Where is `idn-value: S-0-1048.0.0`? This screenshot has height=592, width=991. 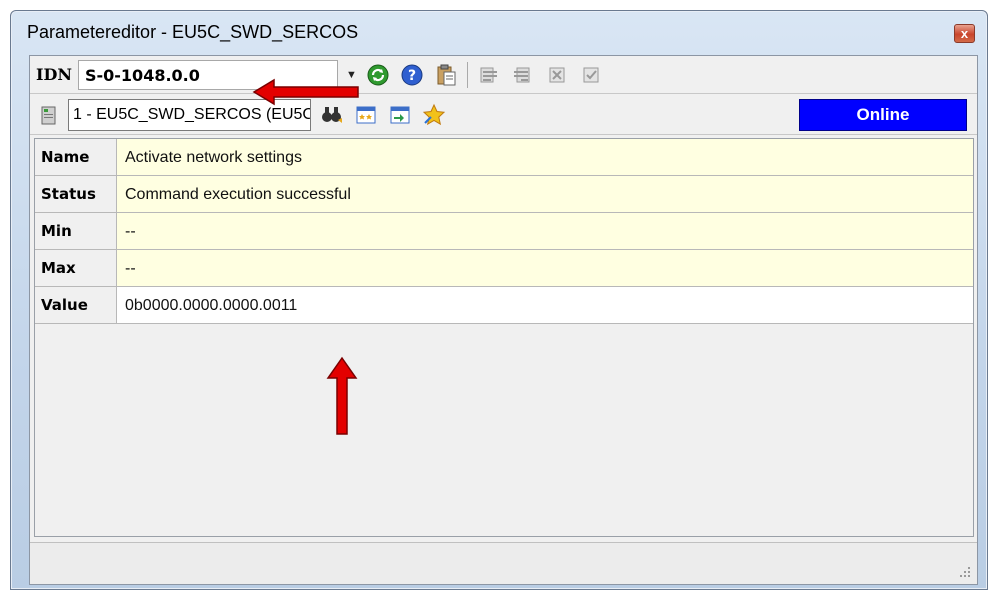 idn-value: S-0-1048.0.0 is located at coordinates (142, 75).